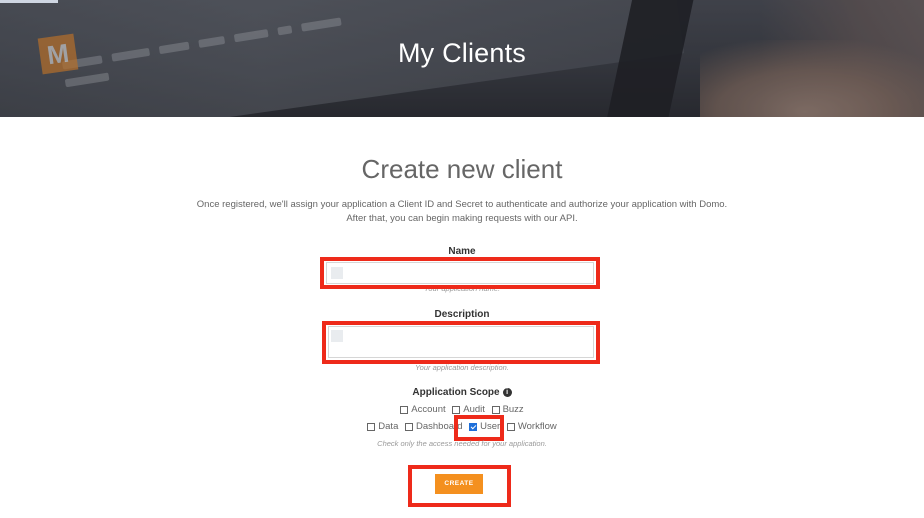 The image size is (924, 518). What do you see at coordinates (462, 169) in the screenshot?
I see `form-heading: Create new client` at bounding box center [462, 169].